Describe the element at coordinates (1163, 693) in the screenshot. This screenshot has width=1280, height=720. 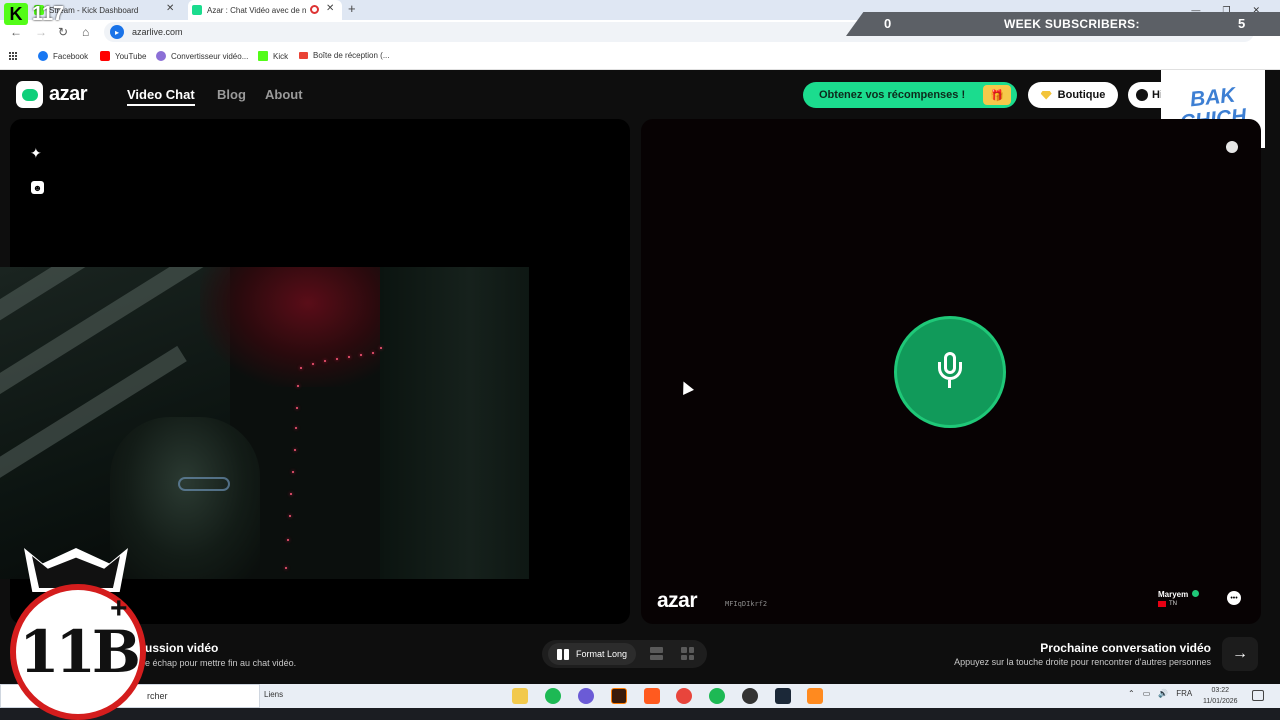
I see `volume-icon: 🔊` at that location.